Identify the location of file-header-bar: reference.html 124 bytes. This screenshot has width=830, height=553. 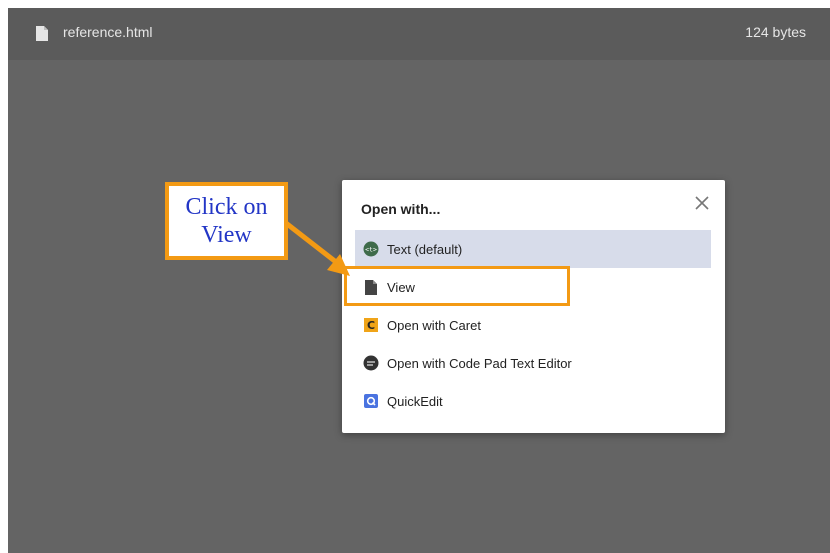
(419, 34).